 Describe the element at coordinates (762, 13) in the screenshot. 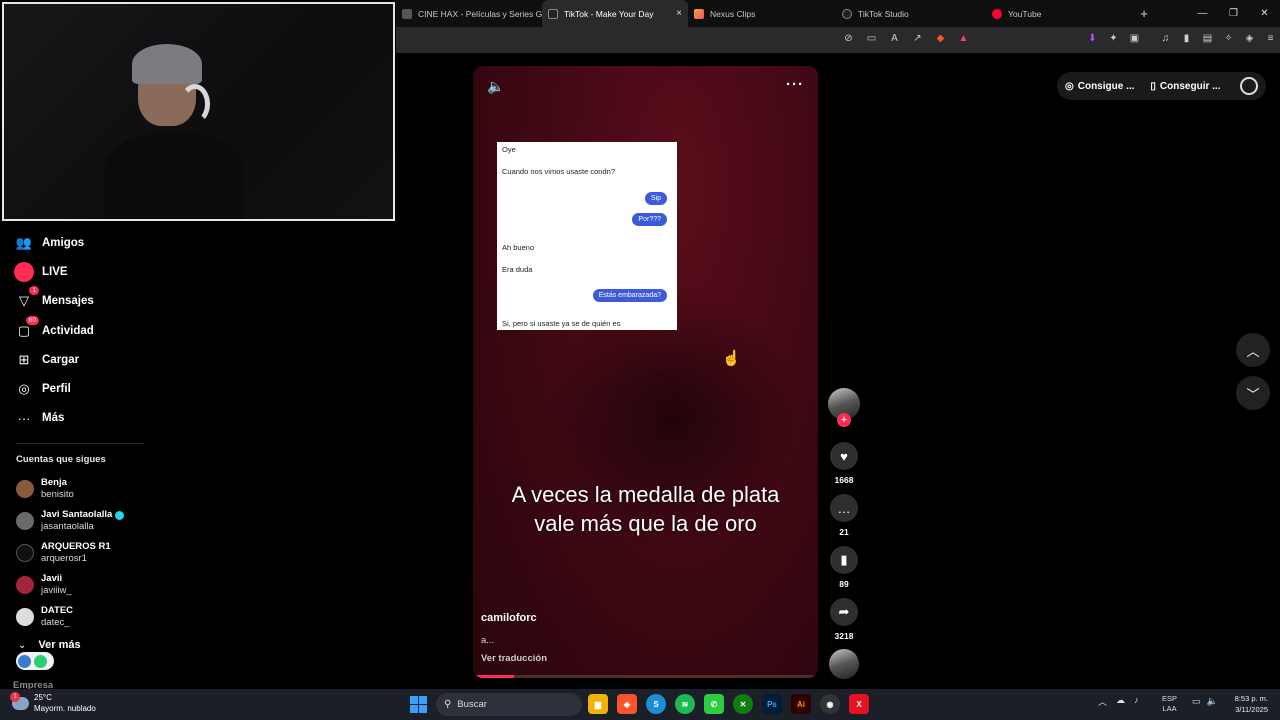

I see `tab-nexus-clips: Nexus Clips` at that location.